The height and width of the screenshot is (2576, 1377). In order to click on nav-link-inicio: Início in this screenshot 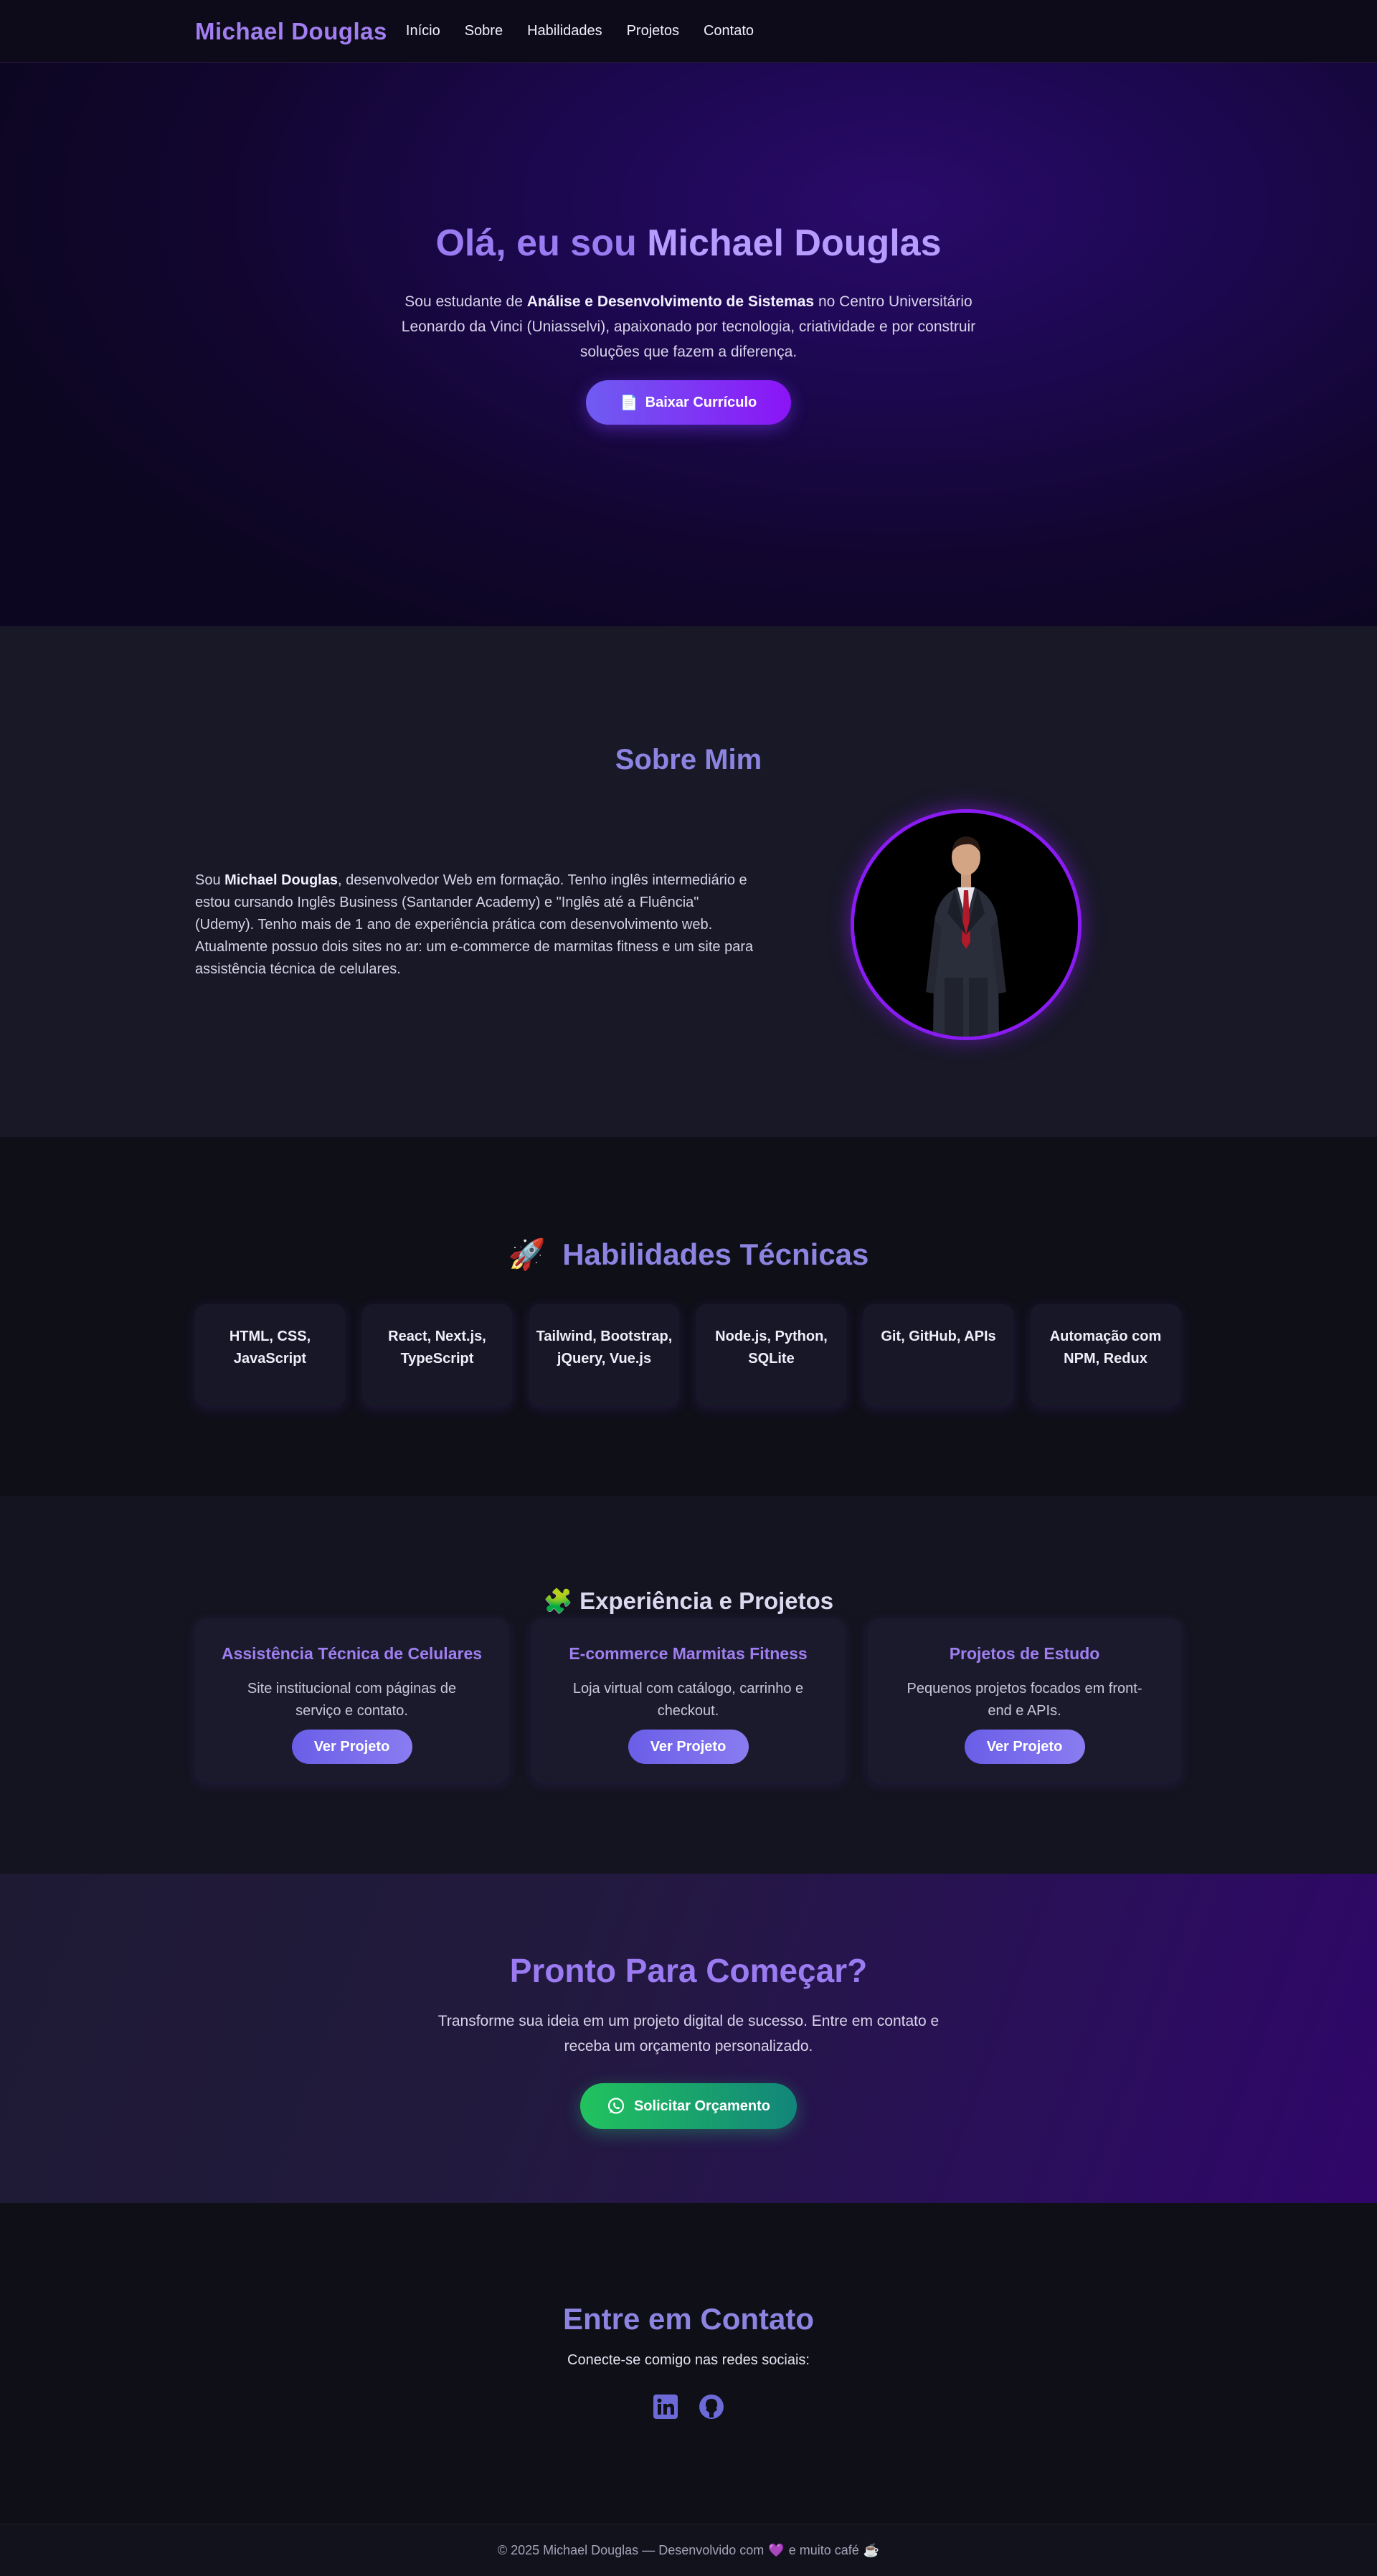, I will do `click(423, 31)`.